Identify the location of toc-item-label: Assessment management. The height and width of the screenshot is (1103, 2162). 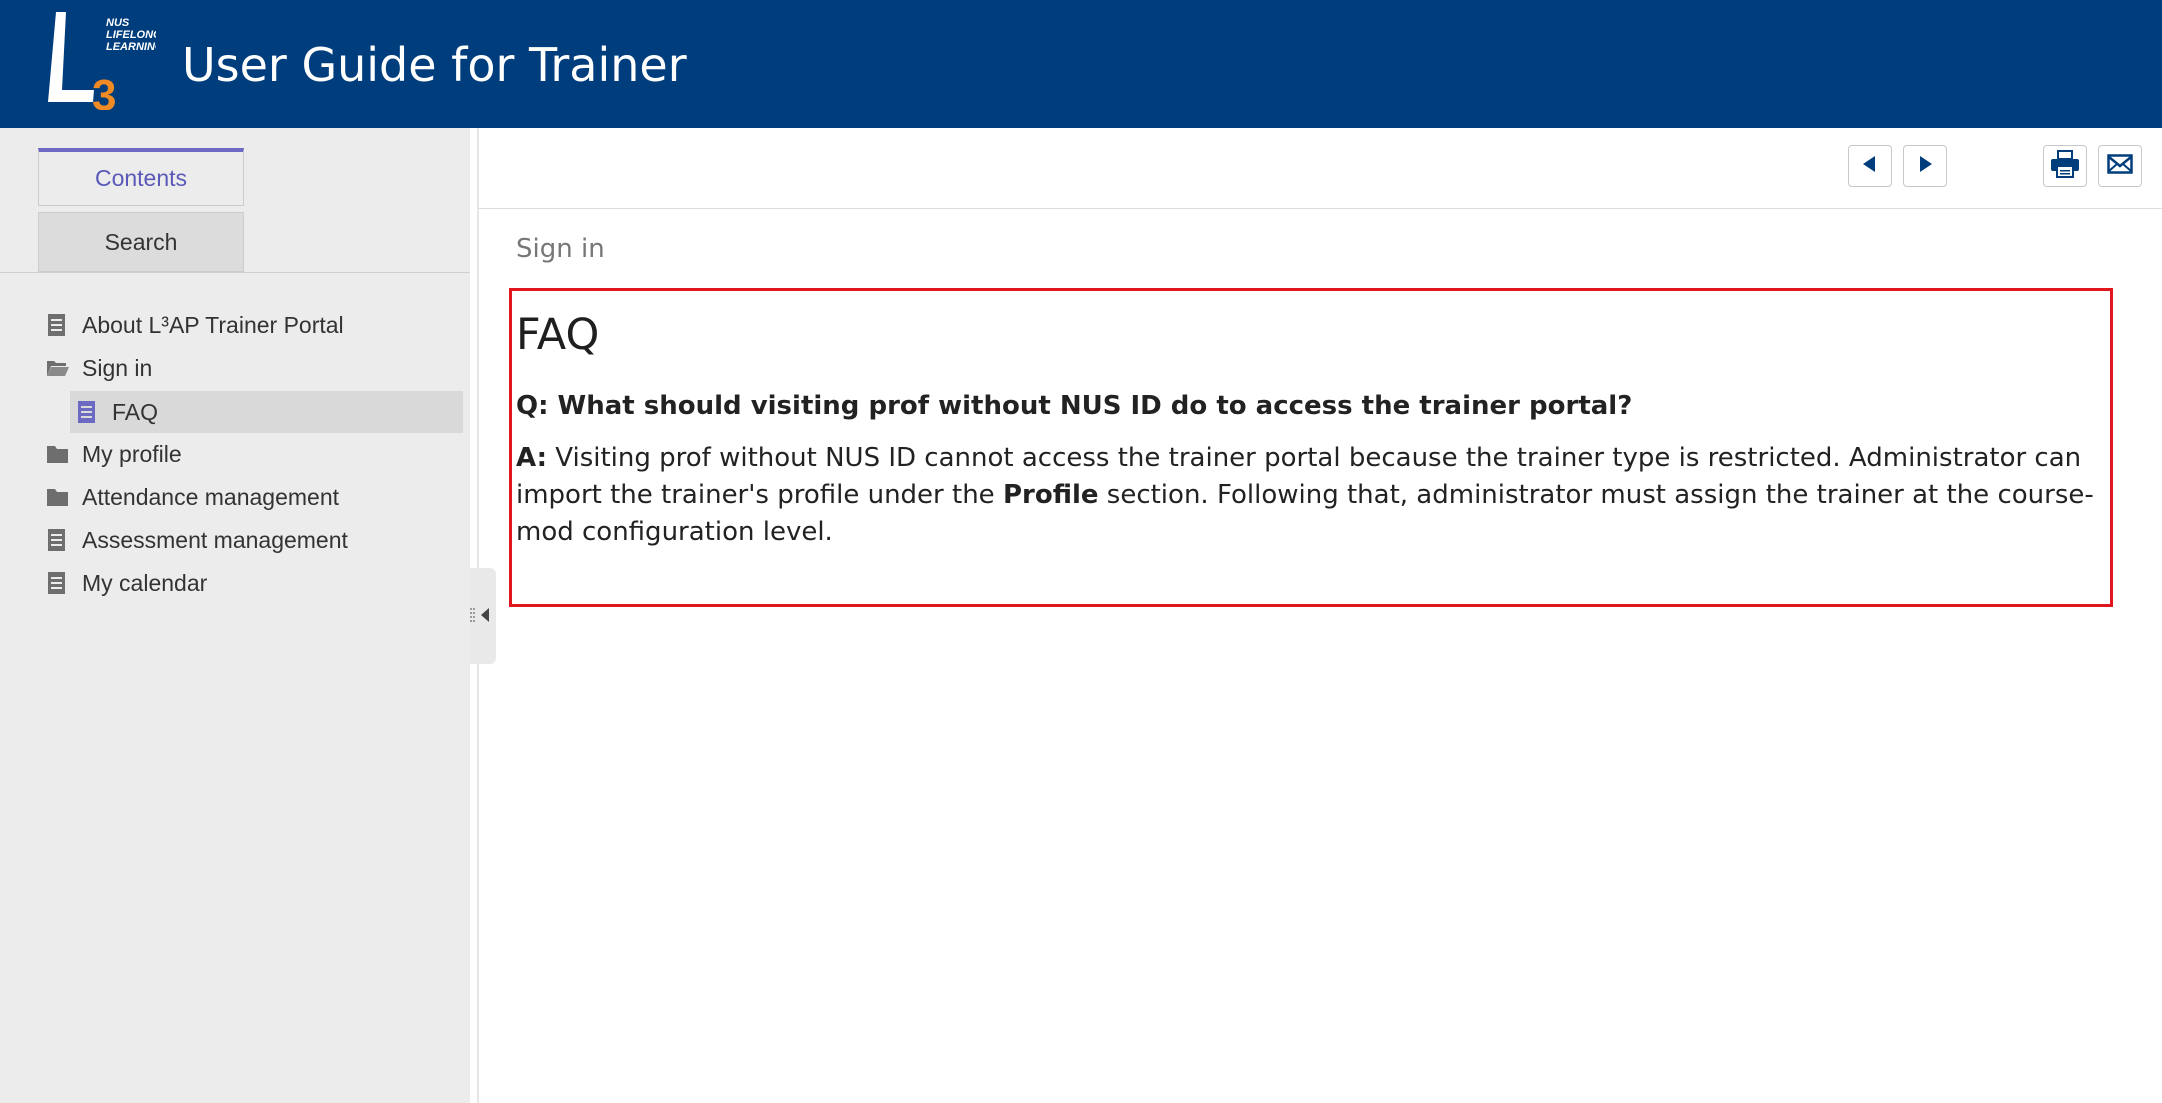
(215, 539).